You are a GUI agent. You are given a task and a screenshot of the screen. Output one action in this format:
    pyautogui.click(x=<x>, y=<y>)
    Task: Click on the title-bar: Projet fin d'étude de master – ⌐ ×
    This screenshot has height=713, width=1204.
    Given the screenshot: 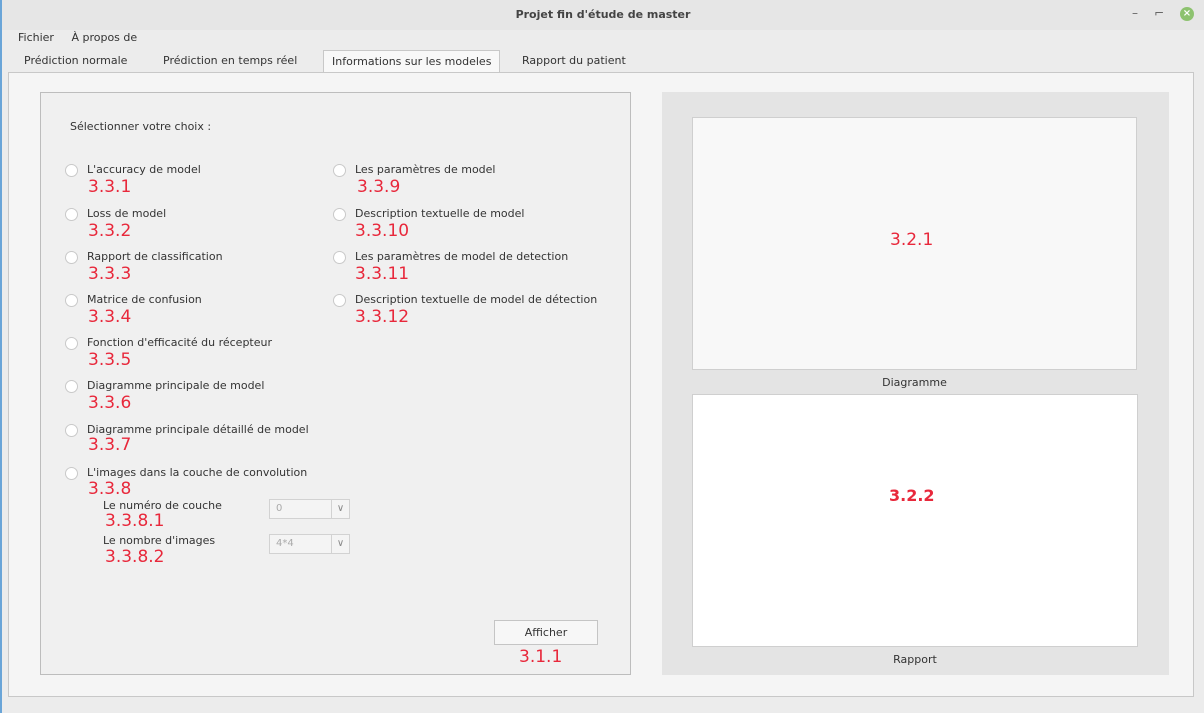 What is the action you would take?
    pyautogui.click(x=603, y=15)
    